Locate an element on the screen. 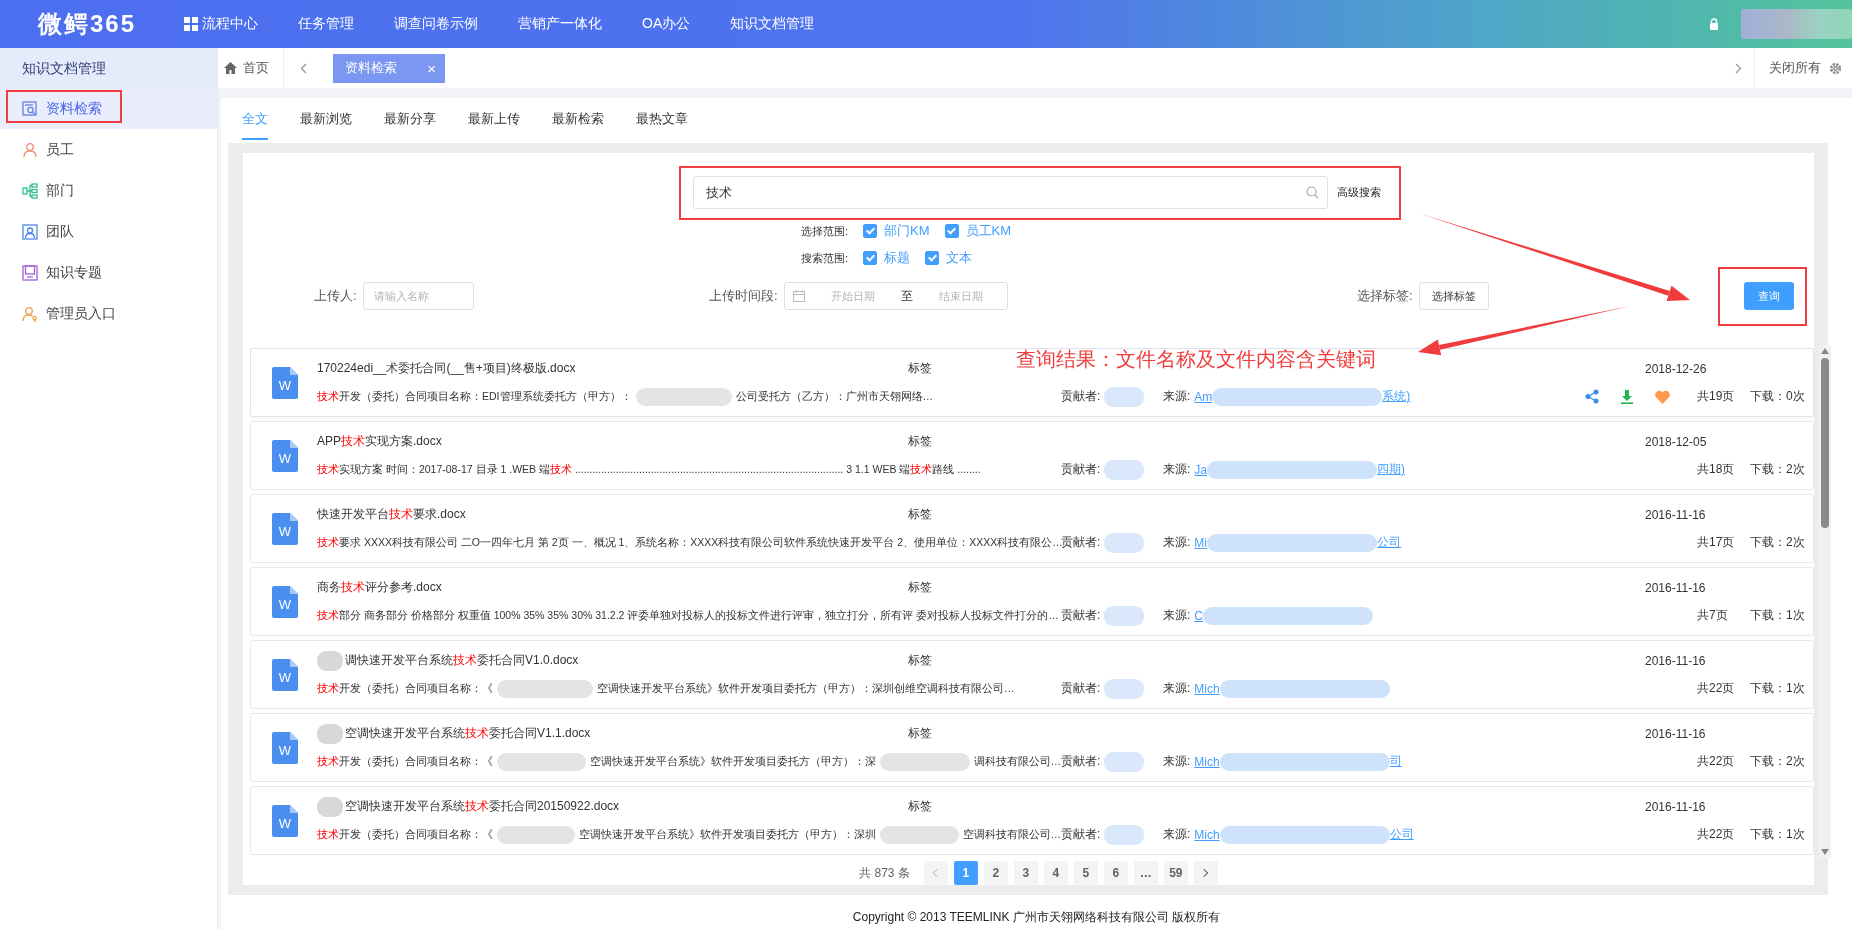 Image resolution: width=1852 pixels, height=929 pixels. sidebar-item: 资料检索 is located at coordinates (108, 108).